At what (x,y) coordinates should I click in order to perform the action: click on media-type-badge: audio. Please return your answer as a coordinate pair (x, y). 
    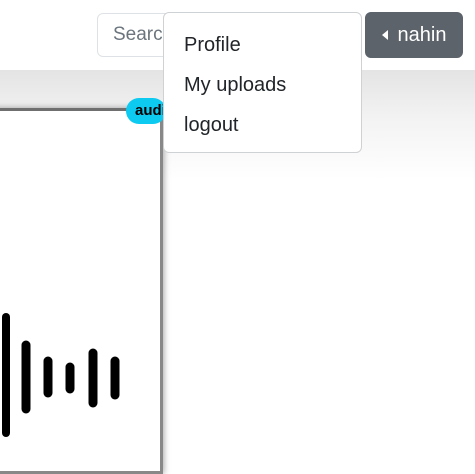
    Looking at the image, I should click on (146, 111).